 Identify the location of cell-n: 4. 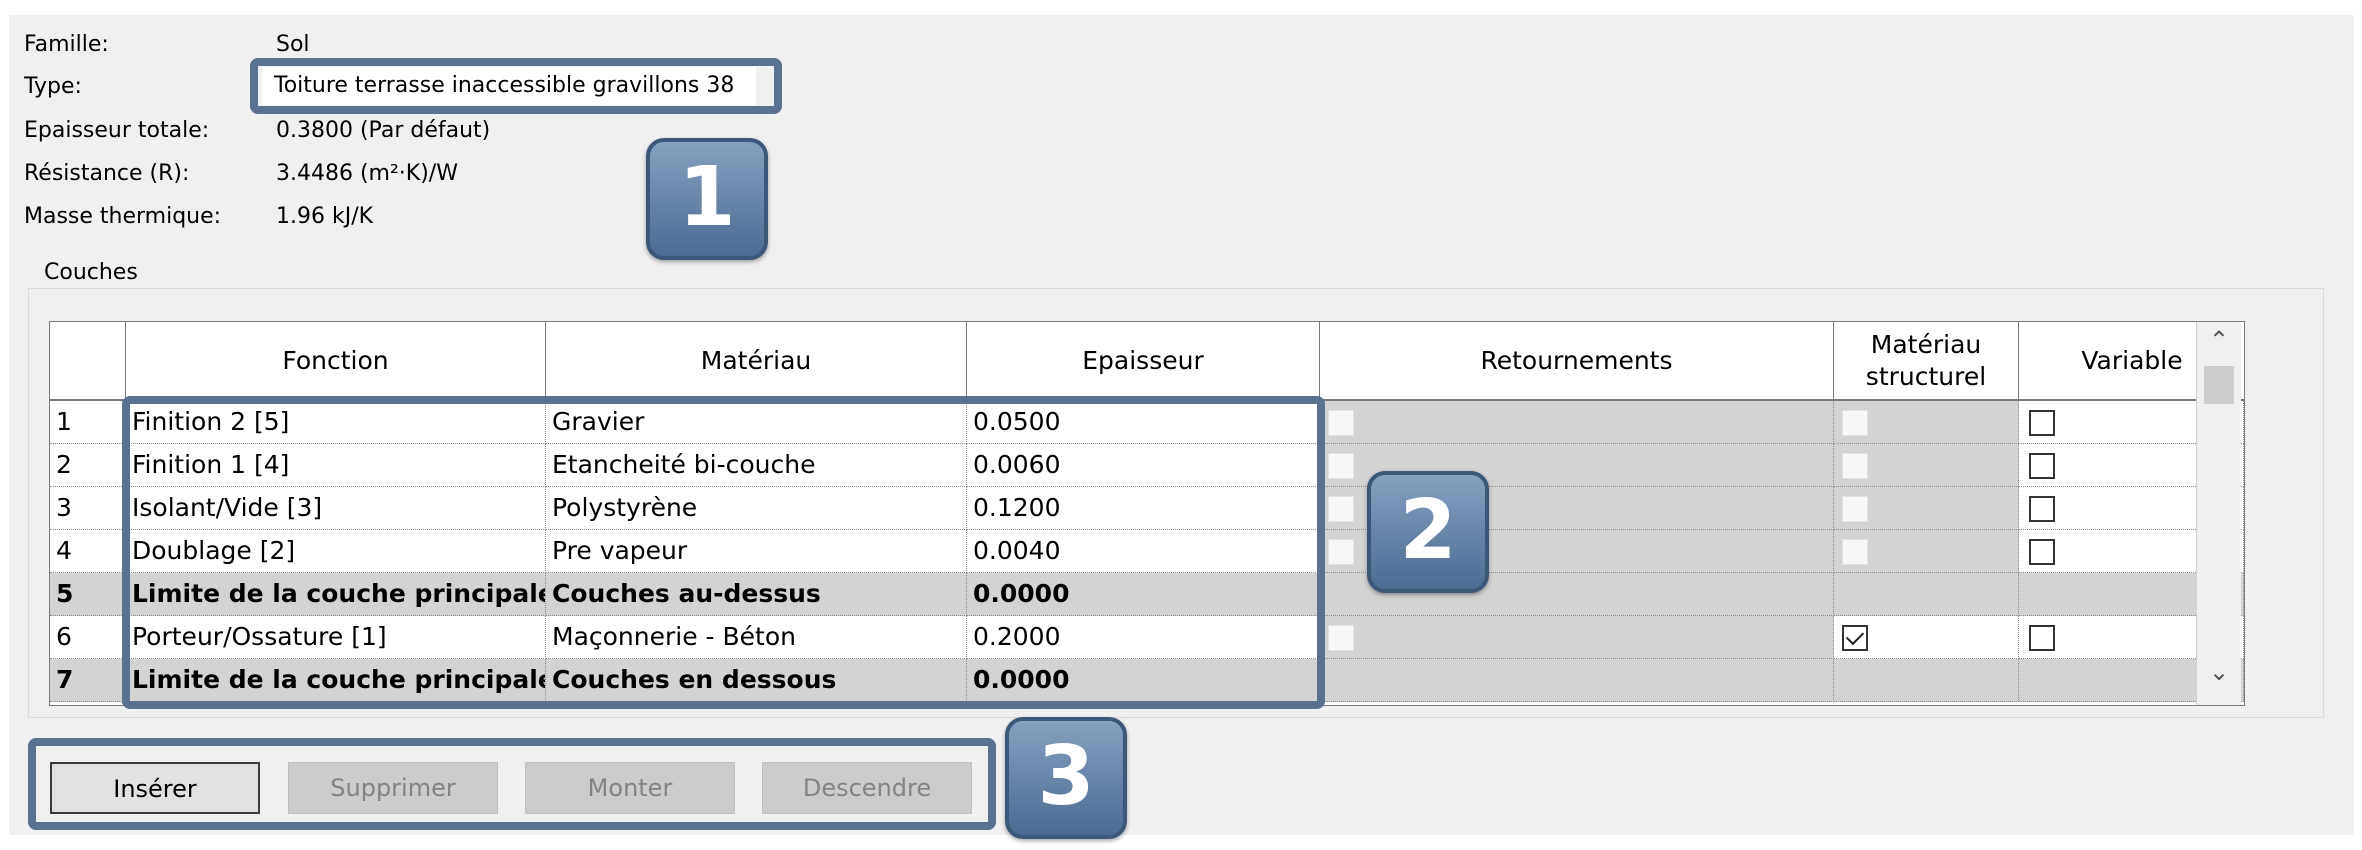
(88, 551).